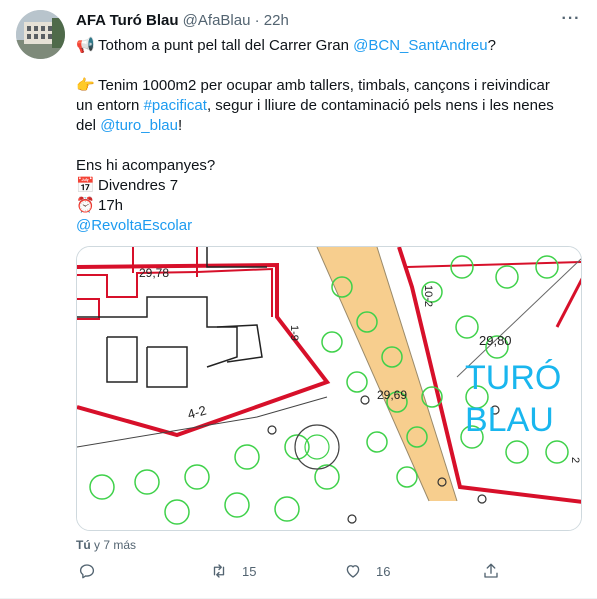 Image resolution: width=597 pixels, height=599 pixels. Describe the element at coordinates (138, 185) in the screenshot. I see `tweet-text-segment: Divendres 7` at that location.